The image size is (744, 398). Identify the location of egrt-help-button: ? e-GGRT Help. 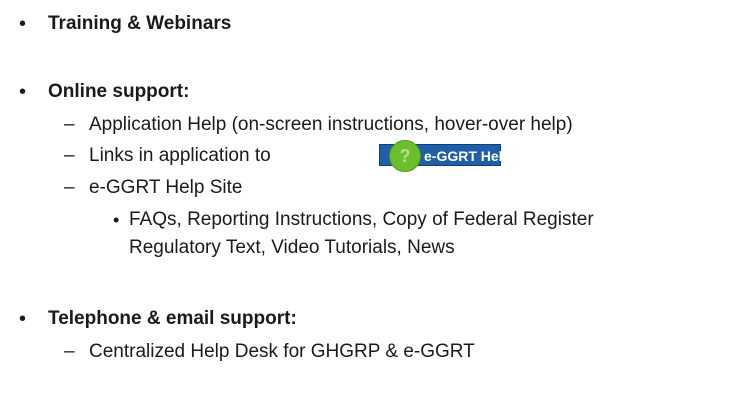
(445, 156).